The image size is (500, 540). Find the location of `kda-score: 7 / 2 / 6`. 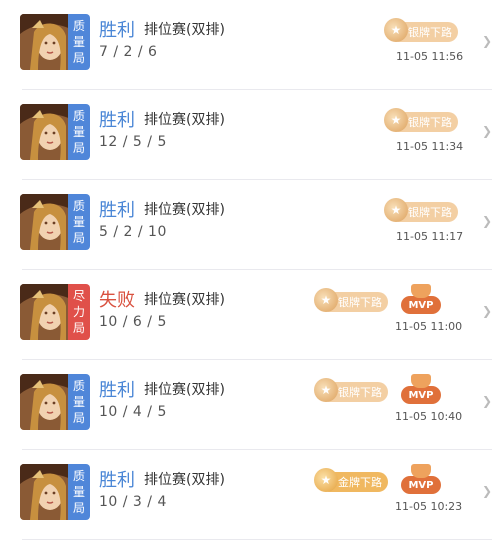

kda-score: 7 / 2 / 6 is located at coordinates (128, 52).